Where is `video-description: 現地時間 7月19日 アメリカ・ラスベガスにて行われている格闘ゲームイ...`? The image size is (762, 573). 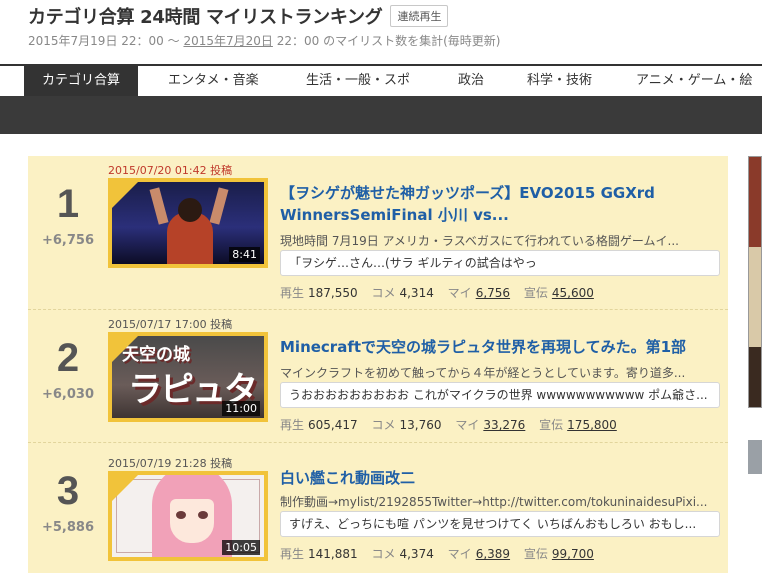
video-description: 現地時間 7月19日 アメリカ・ラスベガスにて行われている格闘ゲームイ... is located at coordinates (479, 241).